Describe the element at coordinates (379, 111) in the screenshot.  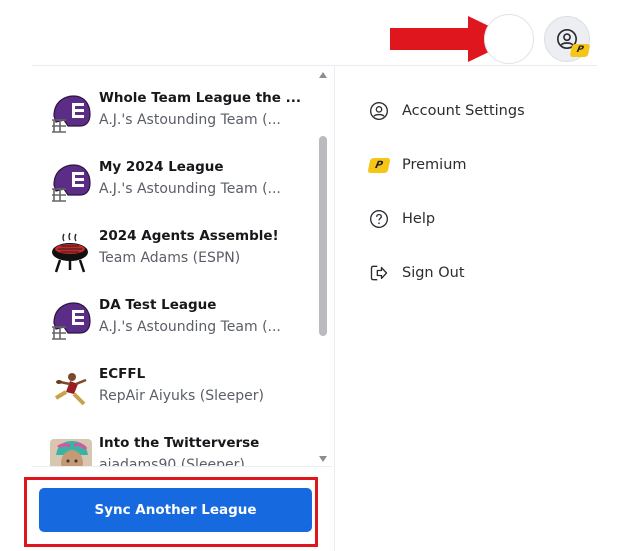
I see `user-circle-icon` at that location.